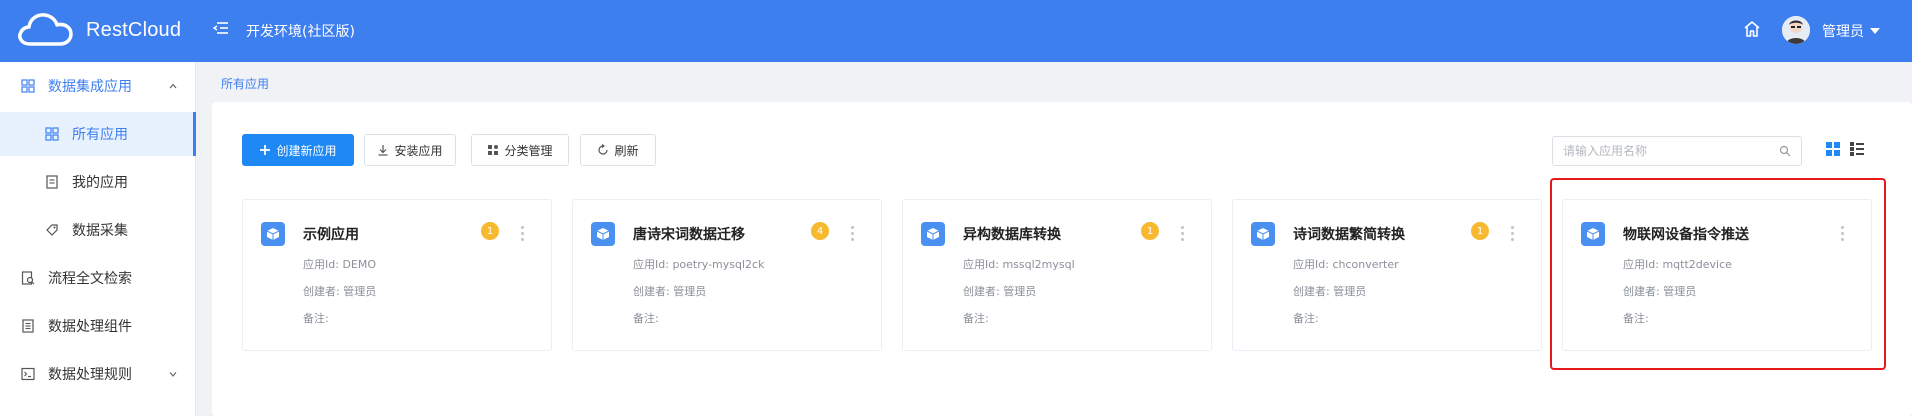 The height and width of the screenshot is (416, 1912). Describe the element at coordinates (45, 29) in the screenshot. I see `cloud-logo-icon` at that location.